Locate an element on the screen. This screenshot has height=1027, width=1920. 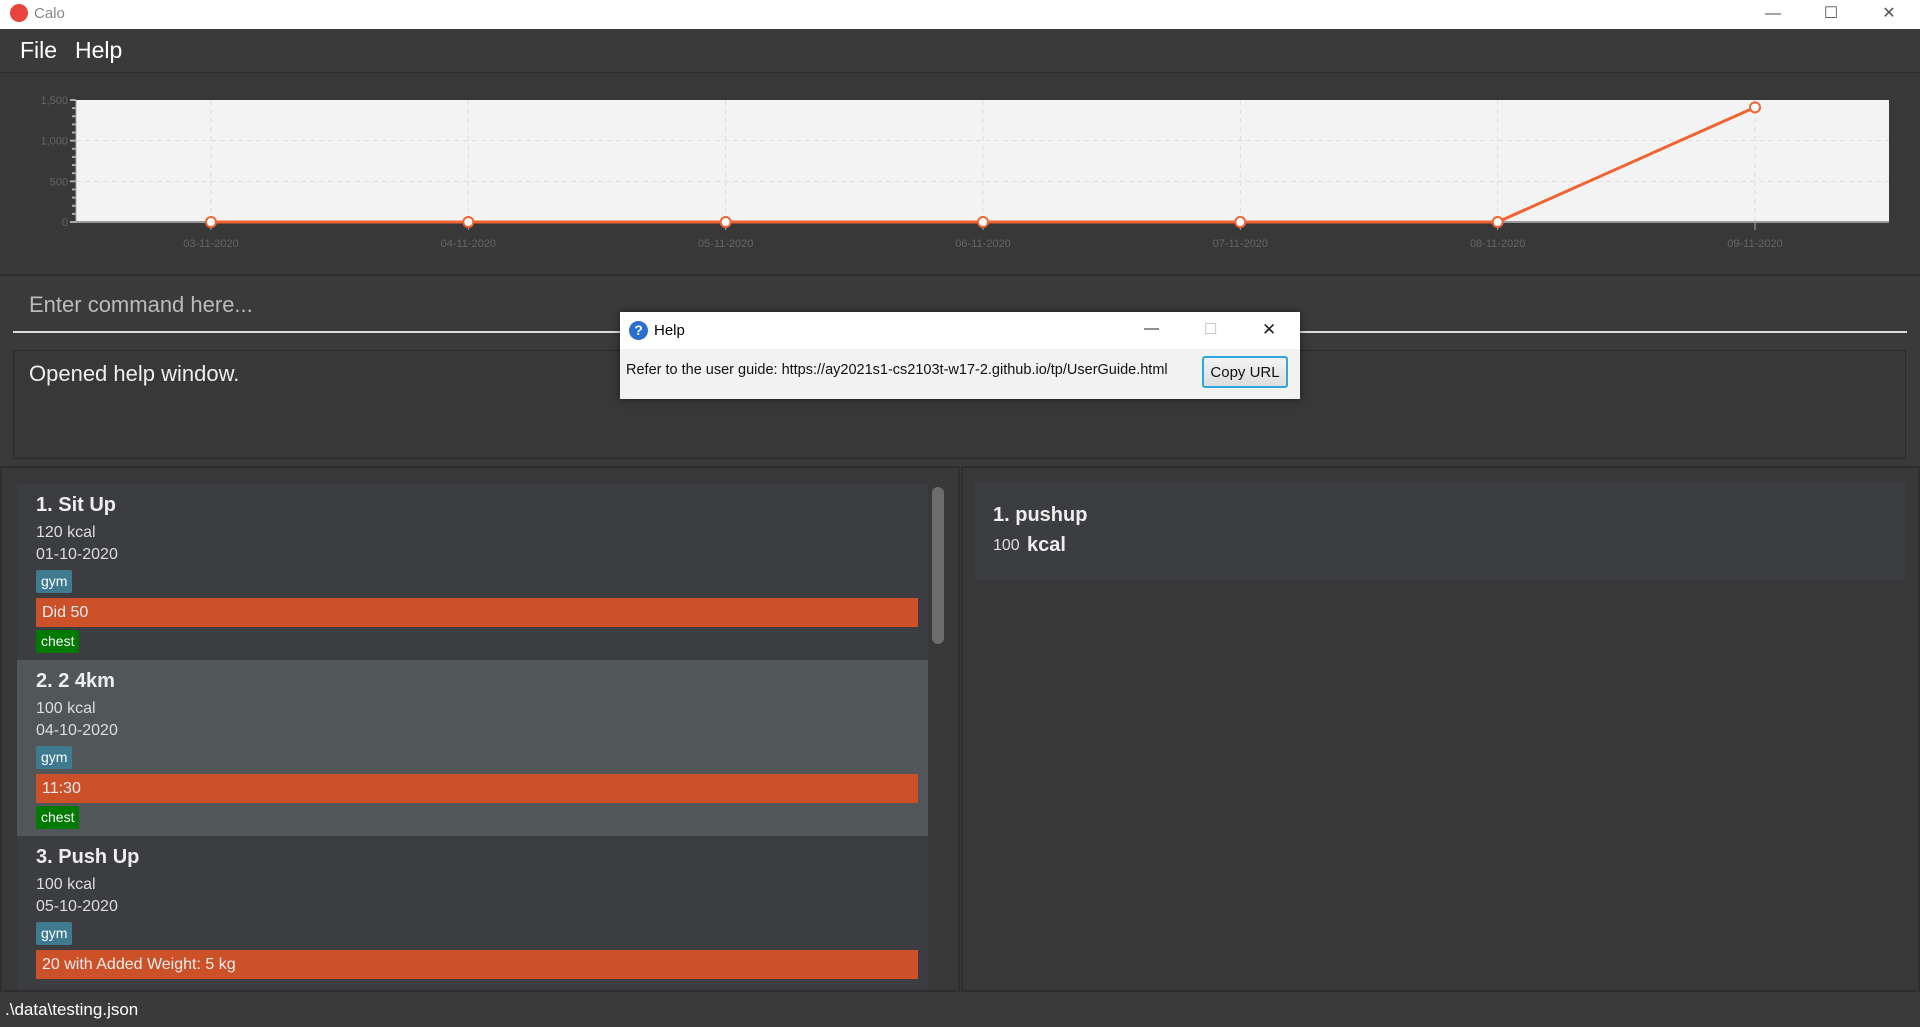
maximize-button: ☐ is located at coordinates (1831, 14).